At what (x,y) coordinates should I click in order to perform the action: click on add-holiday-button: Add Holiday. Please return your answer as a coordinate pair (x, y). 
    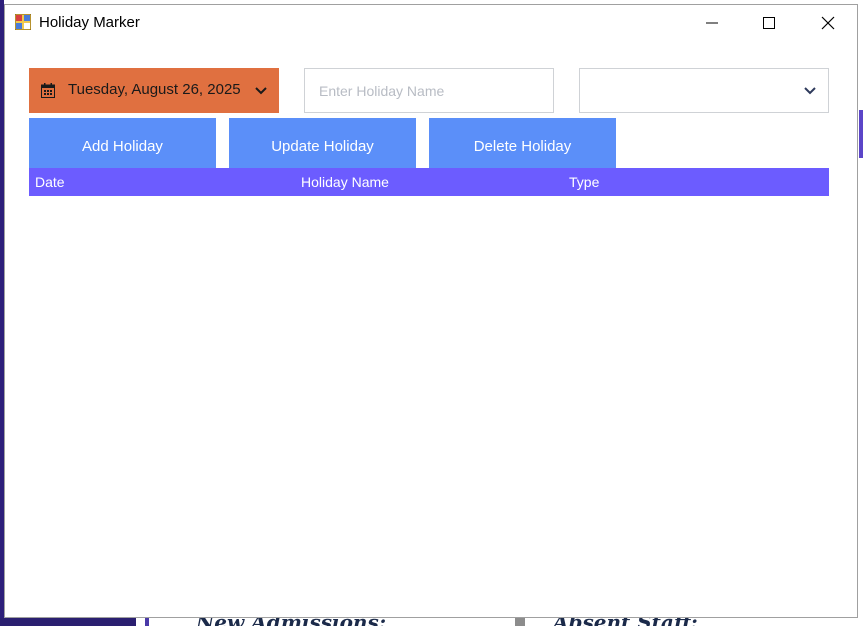
    Looking at the image, I should click on (122, 146).